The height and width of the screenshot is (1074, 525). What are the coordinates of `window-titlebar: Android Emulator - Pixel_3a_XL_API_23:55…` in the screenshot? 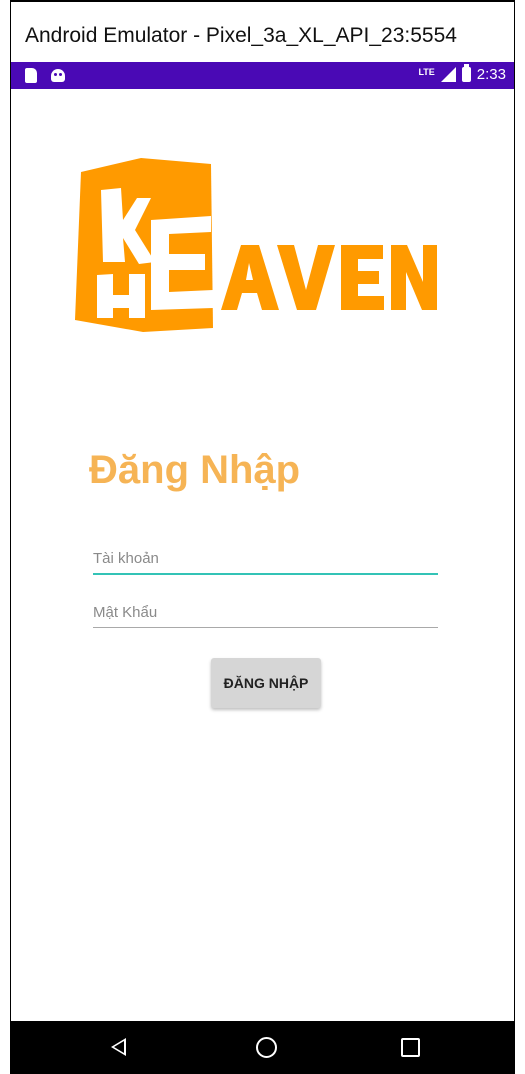 It's located at (262, 31).